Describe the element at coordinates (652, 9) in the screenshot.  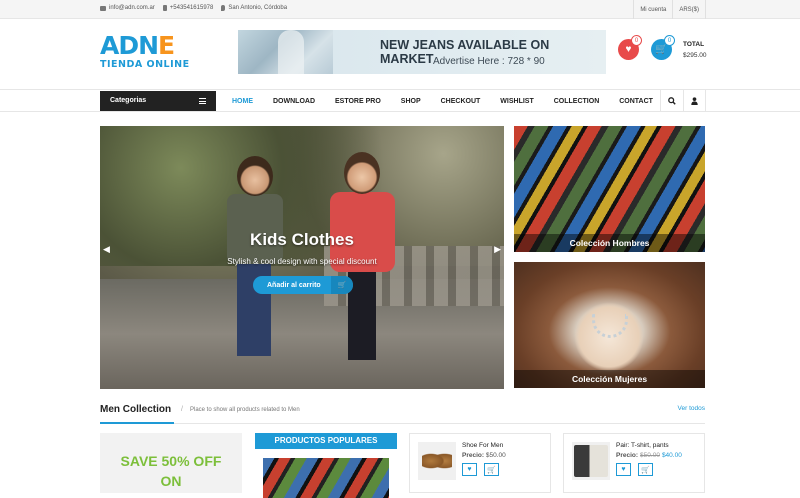
I see `account-link: Mi cuenta` at that location.